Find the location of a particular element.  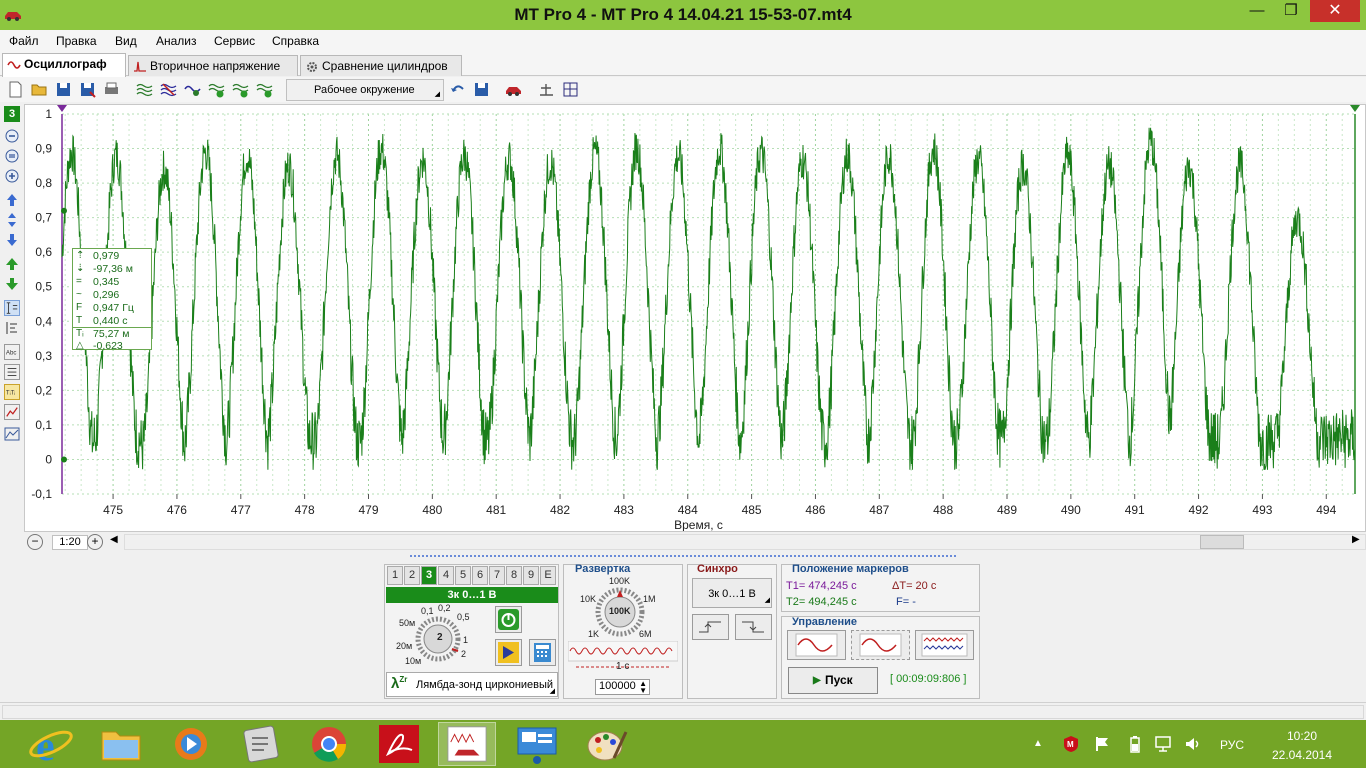

close-button: ✕ is located at coordinates (1335, 11).